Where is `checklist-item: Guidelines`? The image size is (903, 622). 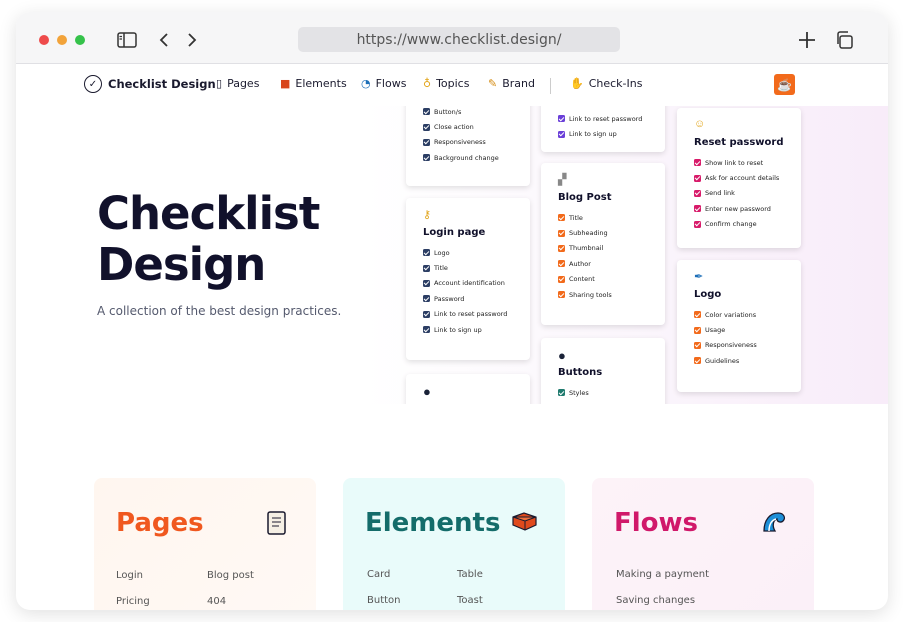
checklist-item: Guidelines is located at coordinates (739, 360).